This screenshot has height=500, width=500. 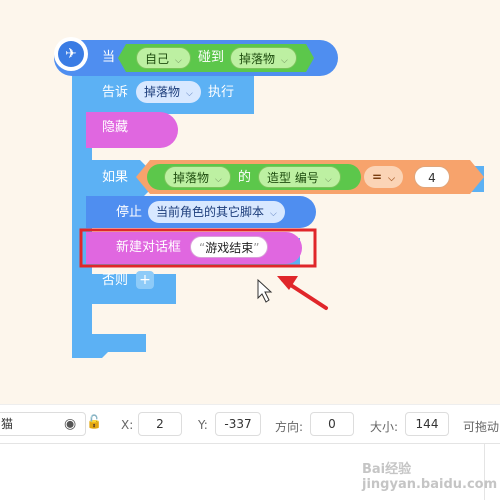 What do you see at coordinates (383, 177) in the screenshot?
I see `operator-dropdown: = ⌵` at bounding box center [383, 177].